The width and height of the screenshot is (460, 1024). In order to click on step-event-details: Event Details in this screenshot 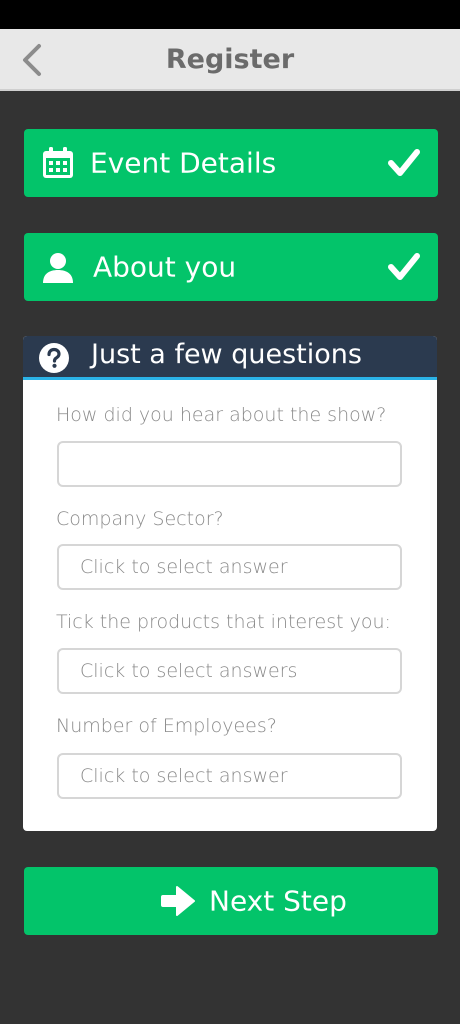, I will do `click(231, 163)`.